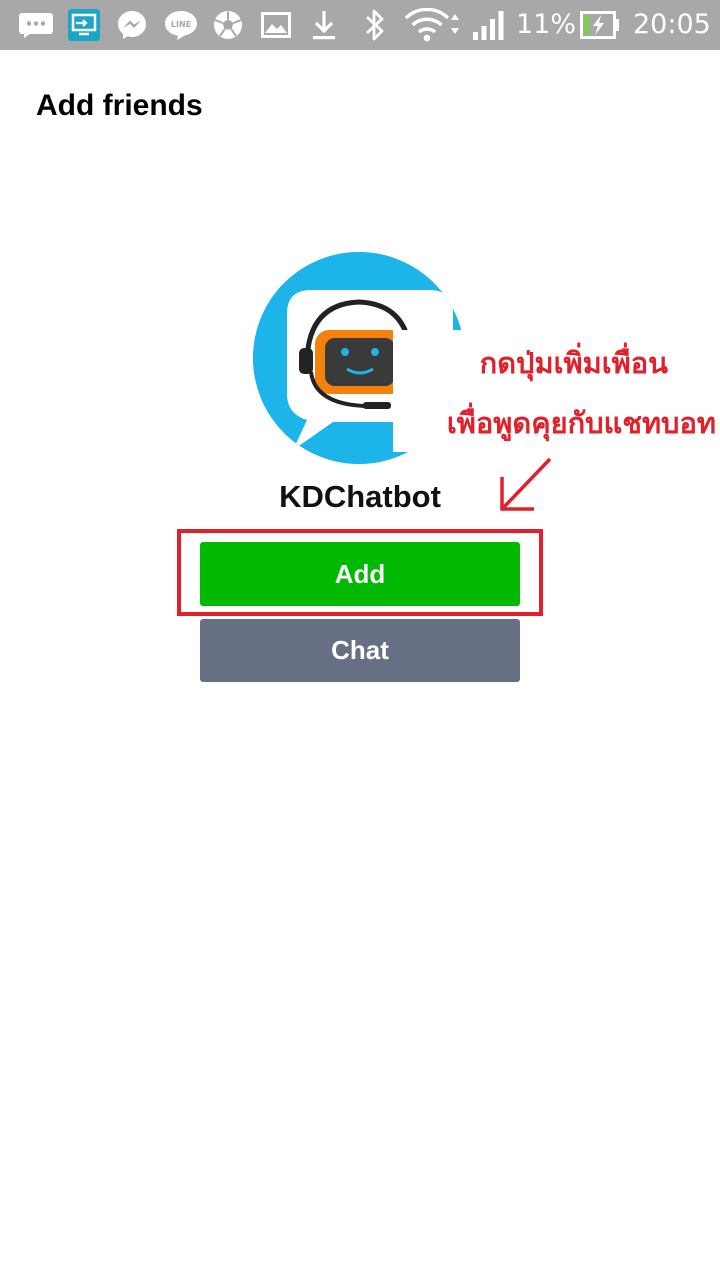 Image resolution: width=720 pixels, height=1280 pixels. I want to click on chat-button: Chat, so click(360, 650).